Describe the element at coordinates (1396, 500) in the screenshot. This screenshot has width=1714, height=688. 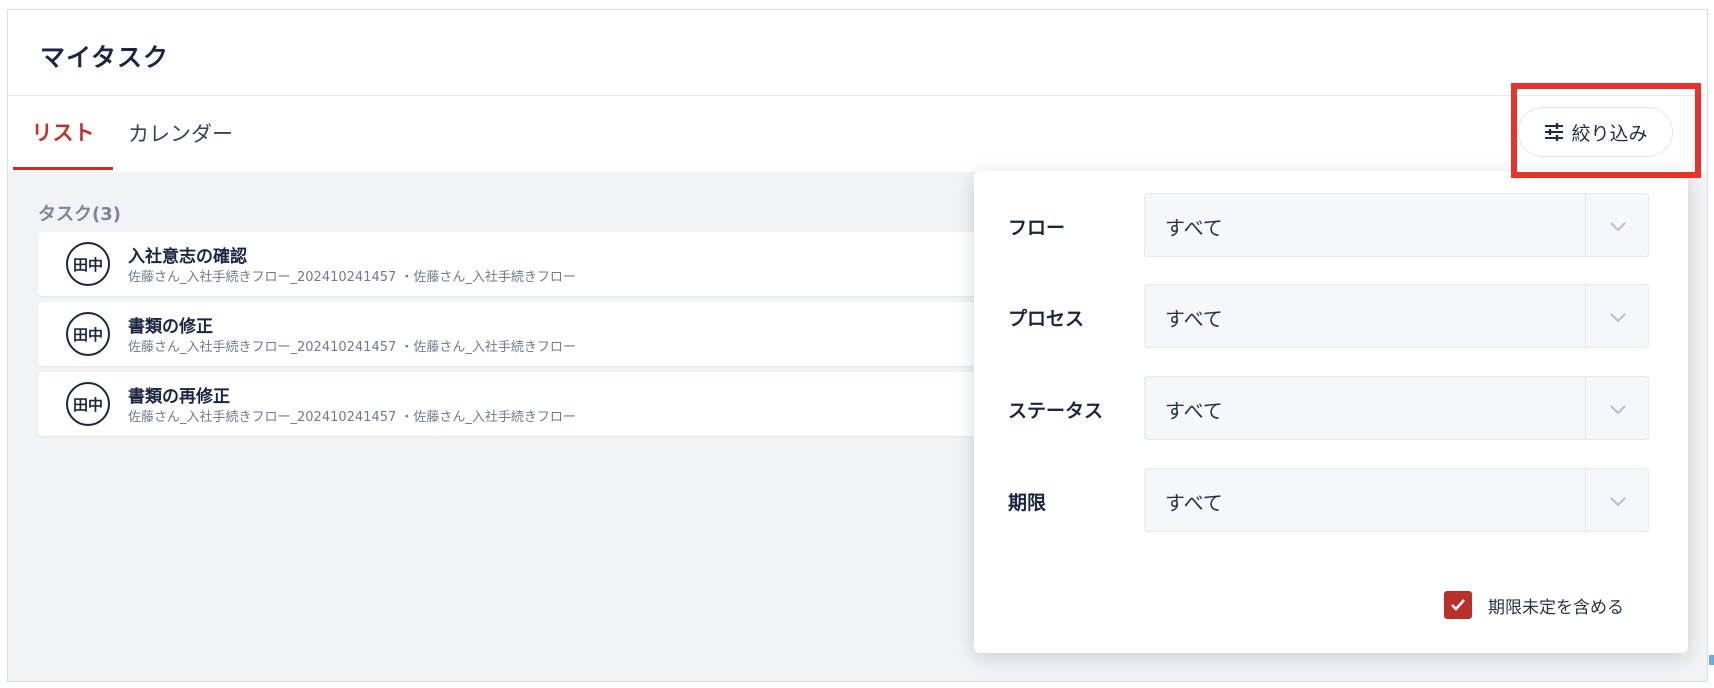
I see `deadline-select: すべて` at that location.